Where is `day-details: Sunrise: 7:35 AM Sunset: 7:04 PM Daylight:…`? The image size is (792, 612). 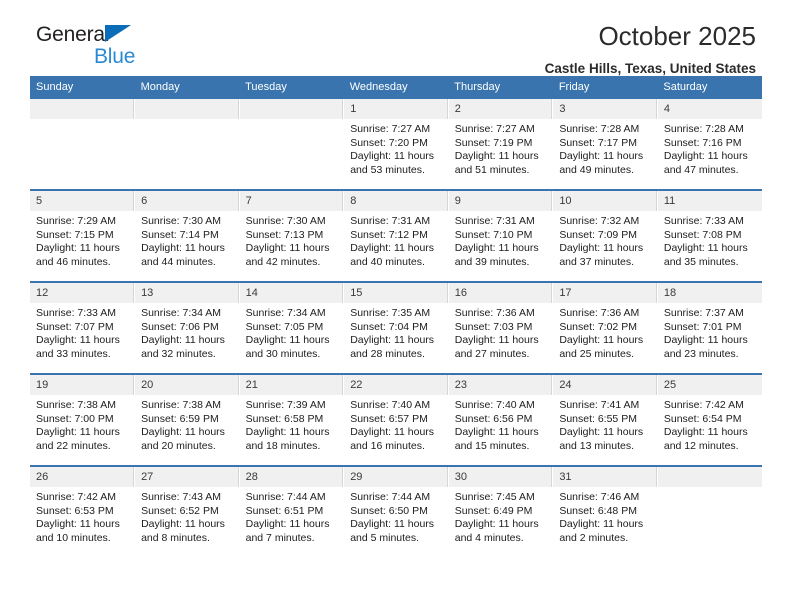
day-details: Sunrise: 7:35 AM Sunset: 7:04 PM Daylight:… is located at coordinates (396, 332).